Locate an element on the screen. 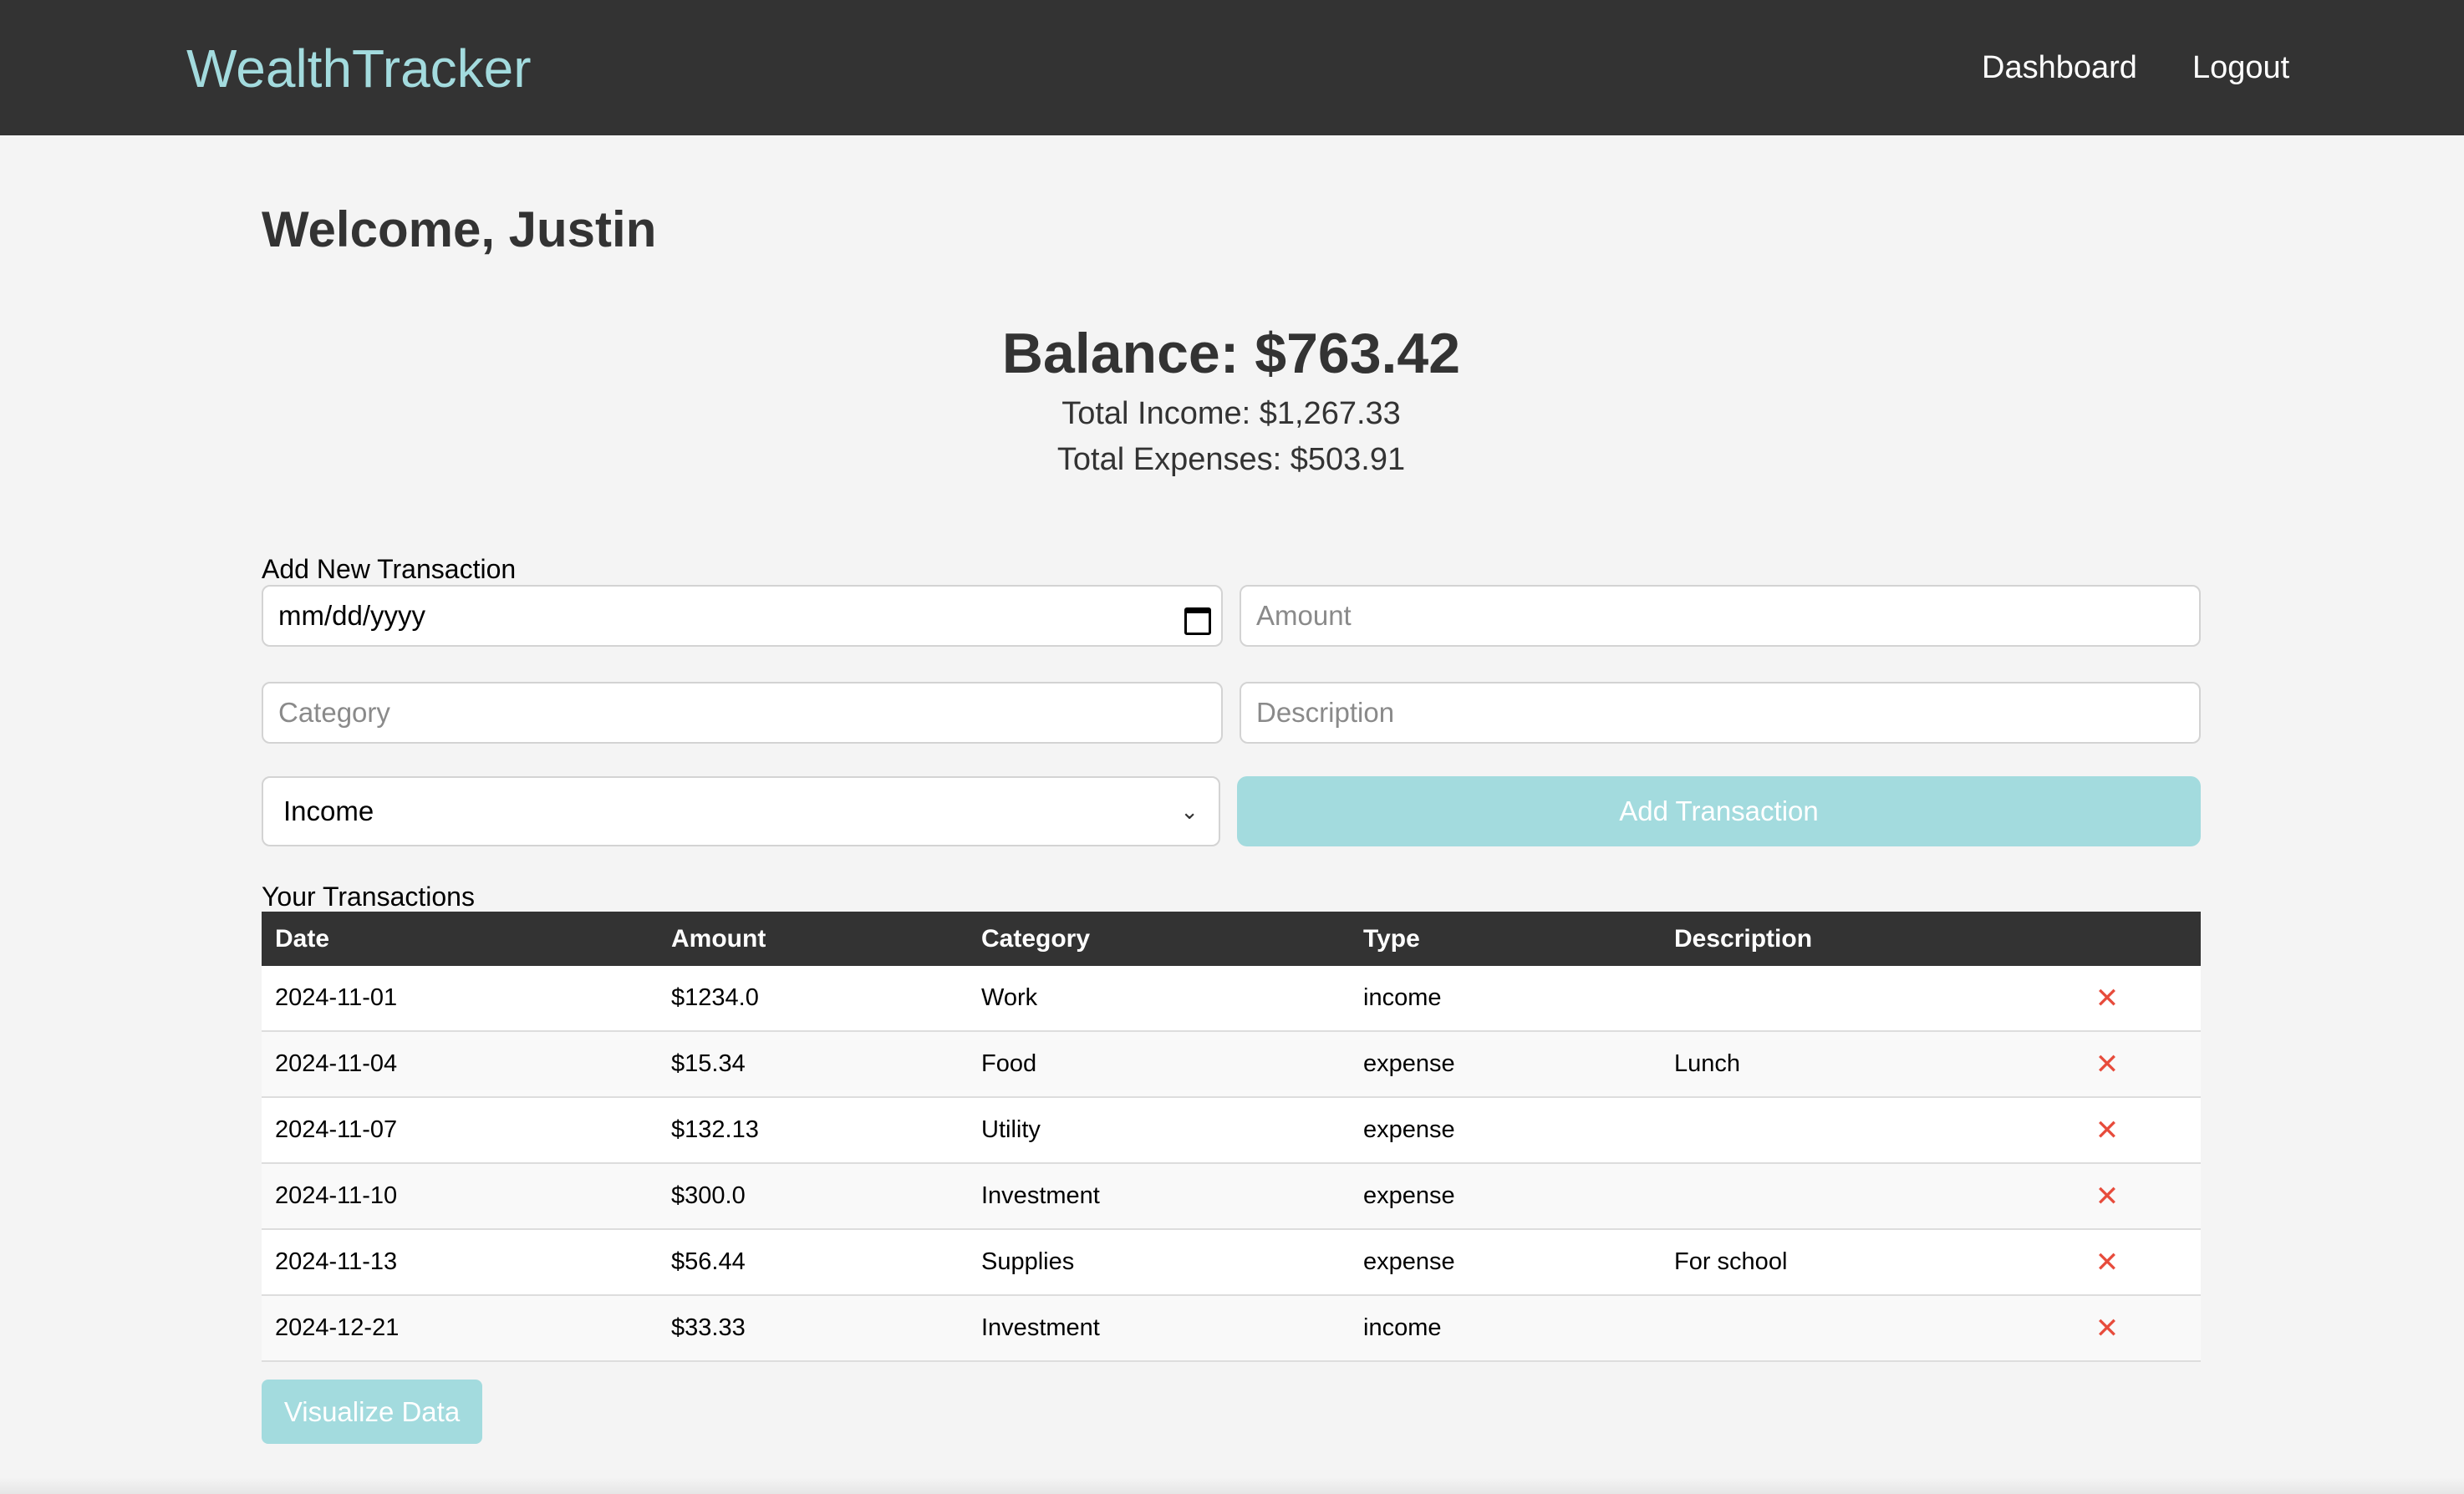 The height and width of the screenshot is (1494, 2464). cell-date: 2024-11-13 is located at coordinates (336, 1261).